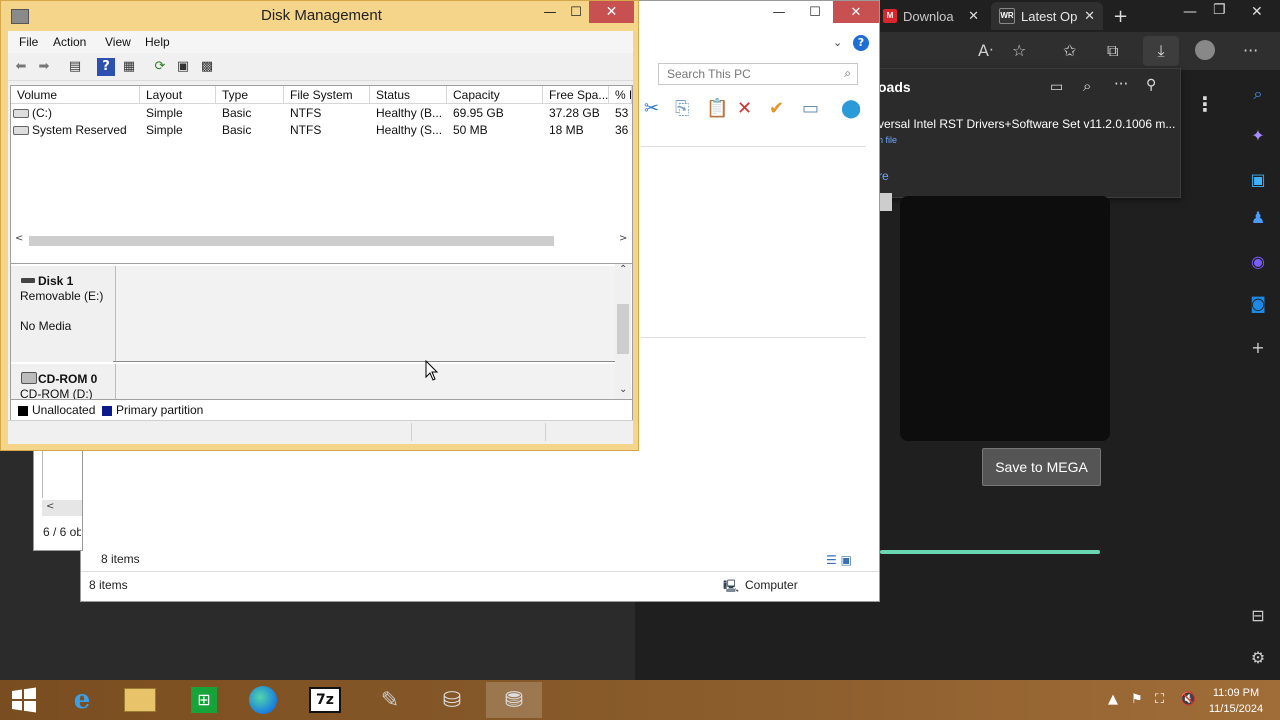  What do you see at coordinates (1258, 615) in the screenshot?
I see `sidebar-layout-icon: ⊟` at bounding box center [1258, 615].